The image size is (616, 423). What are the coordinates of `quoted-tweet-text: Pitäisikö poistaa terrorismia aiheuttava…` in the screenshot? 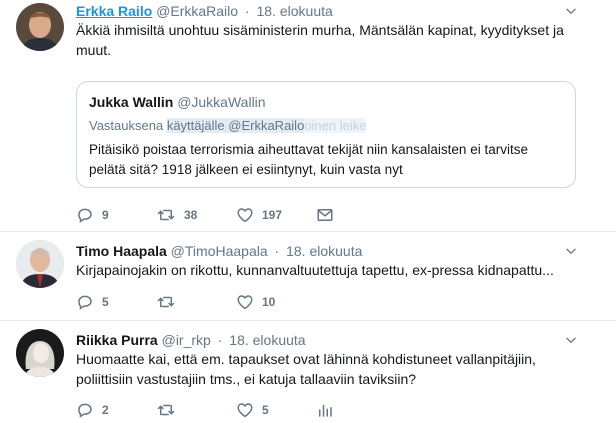 It's located at (308, 159).